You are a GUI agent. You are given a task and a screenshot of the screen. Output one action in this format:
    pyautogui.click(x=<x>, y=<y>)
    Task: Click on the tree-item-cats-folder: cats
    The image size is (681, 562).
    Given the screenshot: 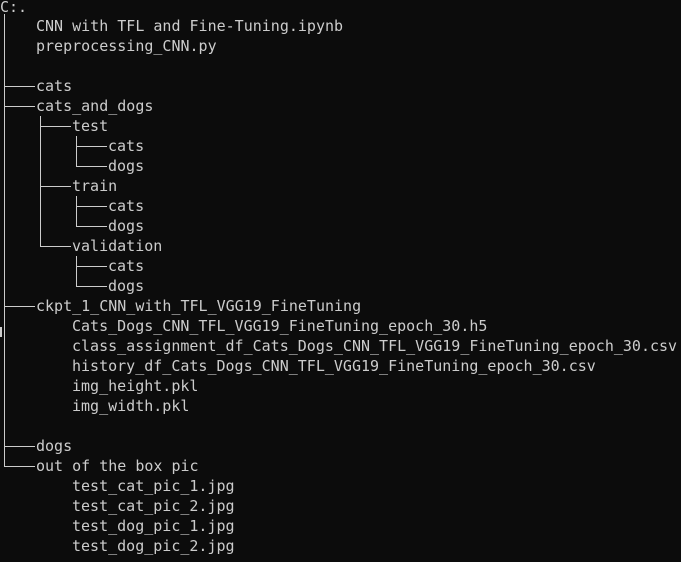 What is the action you would take?
    pyautogui.click(x=54, y=86)
    